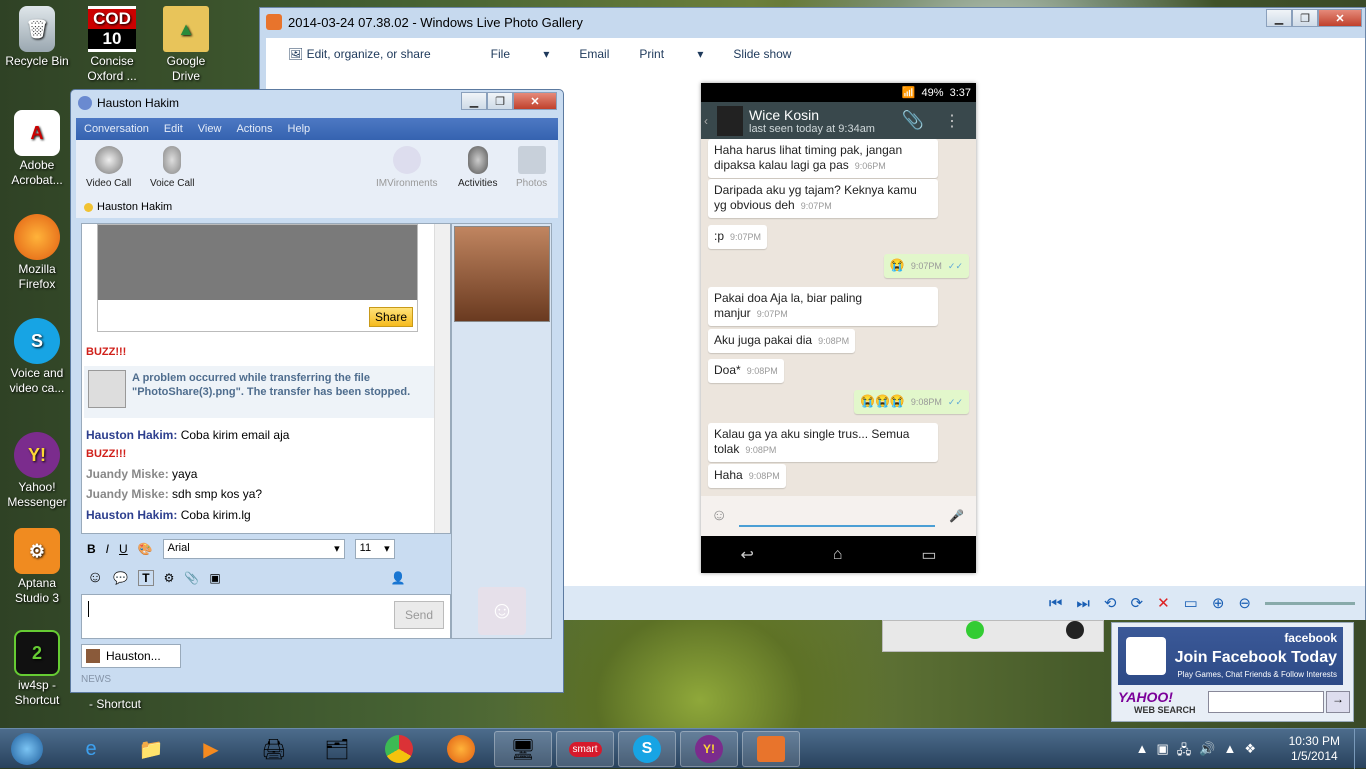  Describe the element at coordinates (1083, 603) in the screenshot. I see `next-icon: ⏭` at that location.